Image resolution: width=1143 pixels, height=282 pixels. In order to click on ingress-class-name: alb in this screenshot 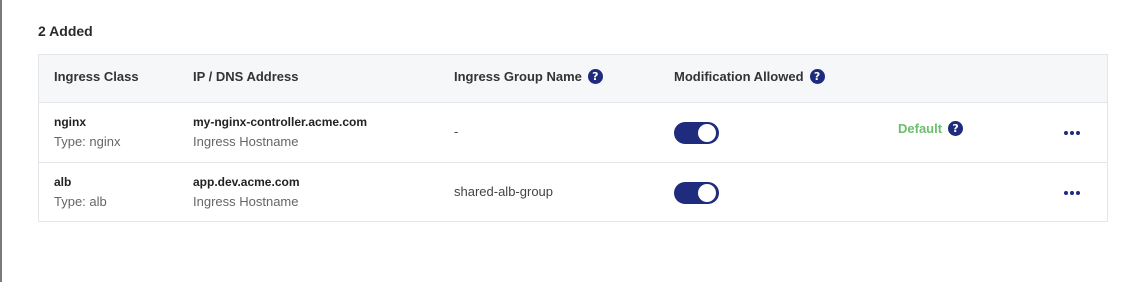, I will do `click(63, 182)`.